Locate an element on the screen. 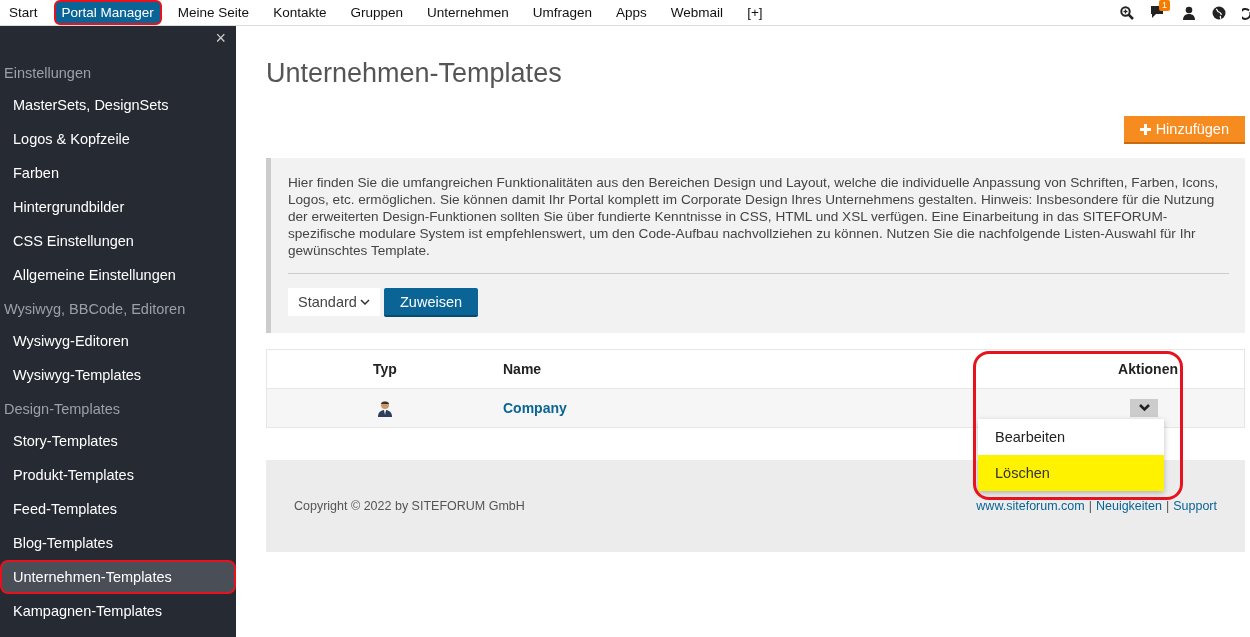  section-heading: Design-Templates is located at coordinates (62, 409).